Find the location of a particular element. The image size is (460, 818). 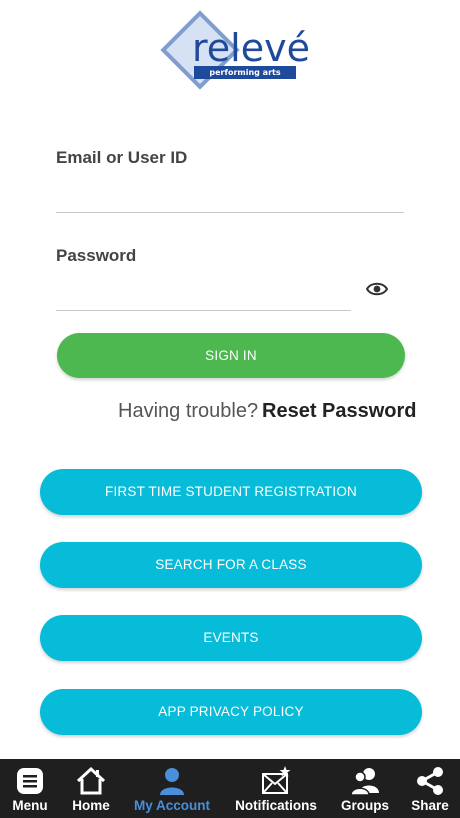

nav-my-account: My Account is located at coordinates (172, 788).